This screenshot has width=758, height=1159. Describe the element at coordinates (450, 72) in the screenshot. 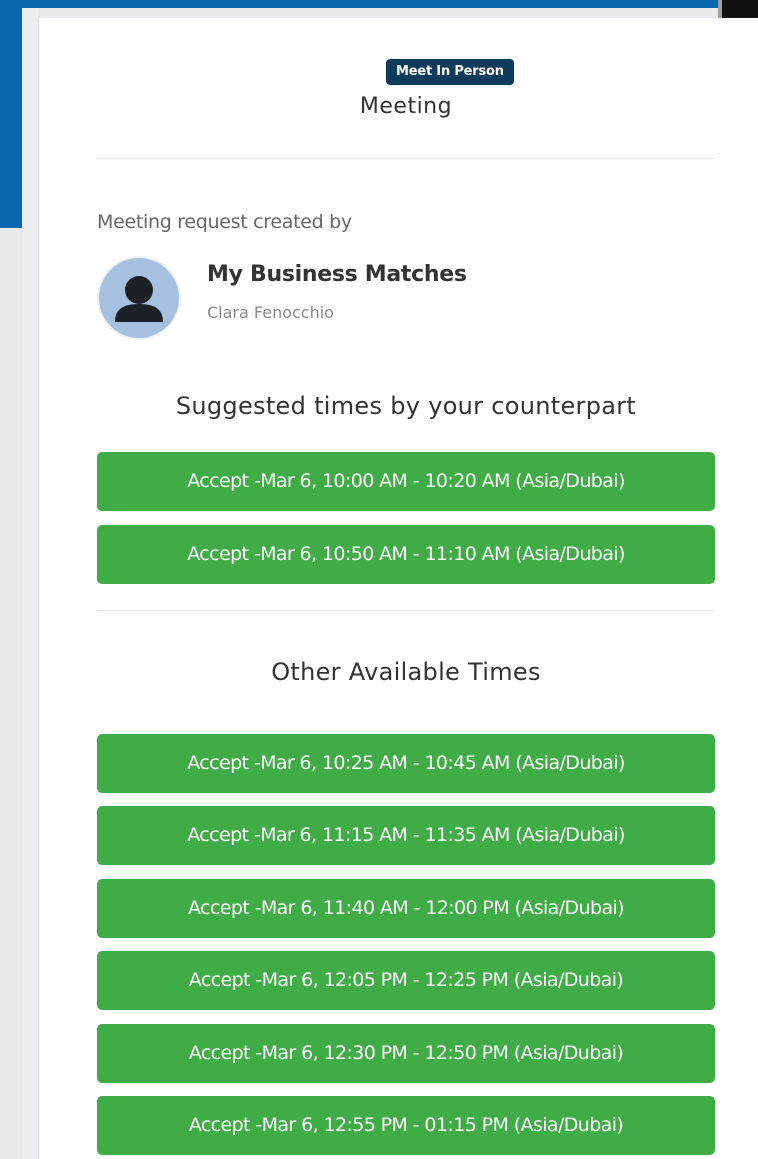

I see `meeting-type-badge: Meet In Person` at that location.